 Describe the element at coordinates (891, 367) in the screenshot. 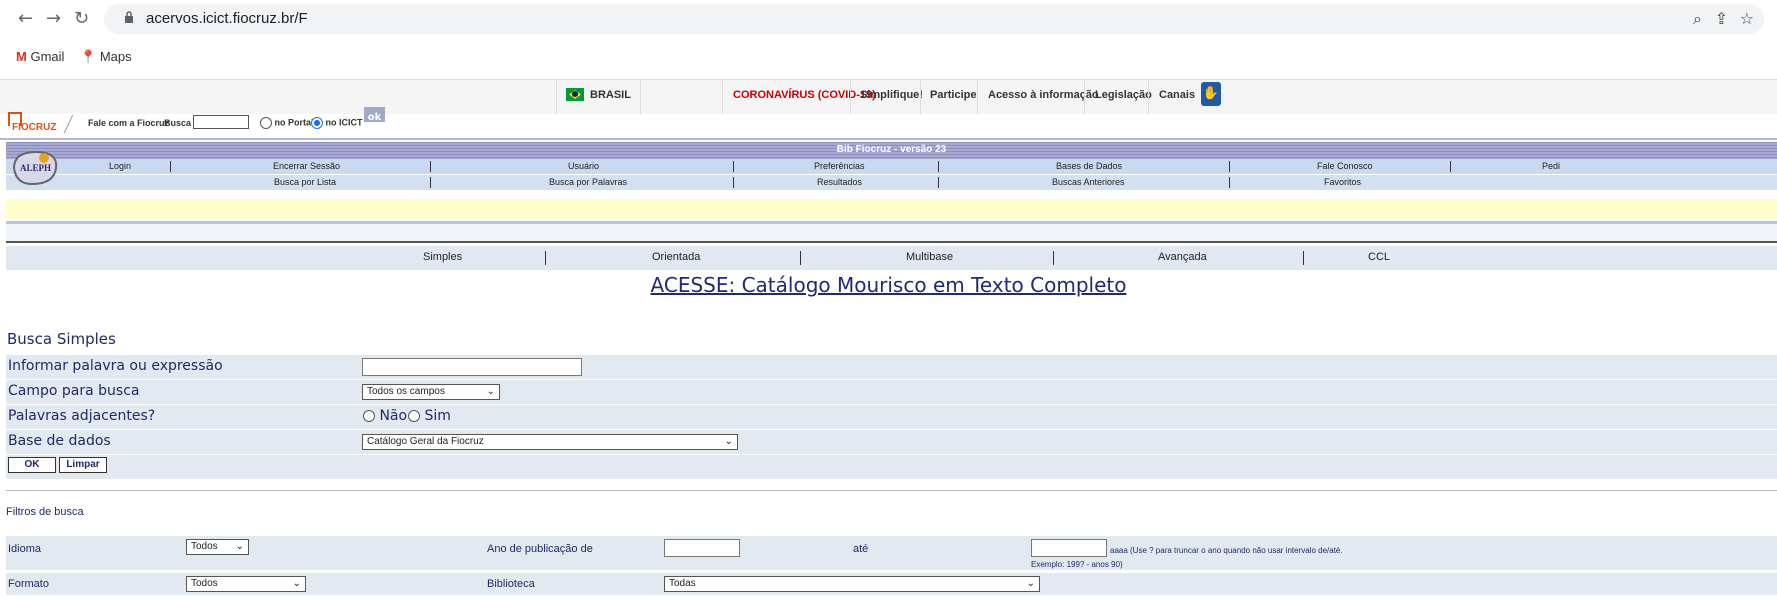

I see `word-row: Informar palavra ou expressão` at that location.